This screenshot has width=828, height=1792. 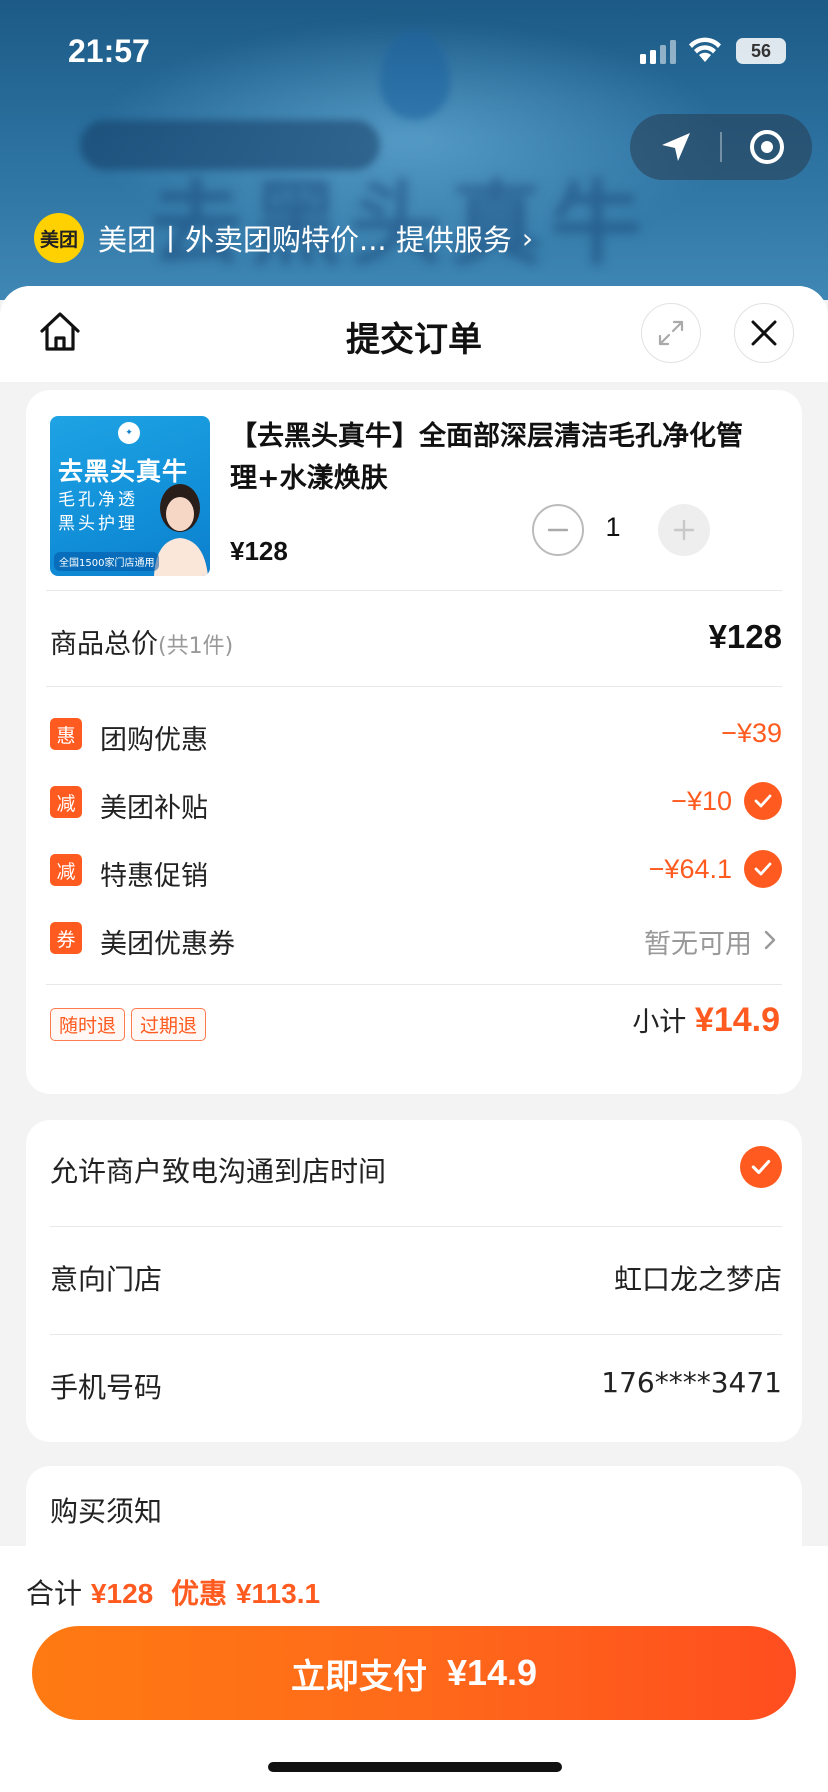 What do you see at coordinates (701, 801) in the screenshot?
I see `discount-amount: −¥10` at bounding box center [701, 801].